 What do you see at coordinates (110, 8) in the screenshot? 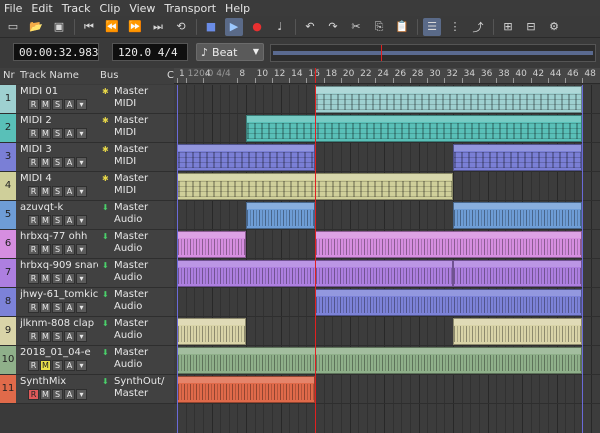
I see `menu-clip: Clip` at bounding box center [110, 8].